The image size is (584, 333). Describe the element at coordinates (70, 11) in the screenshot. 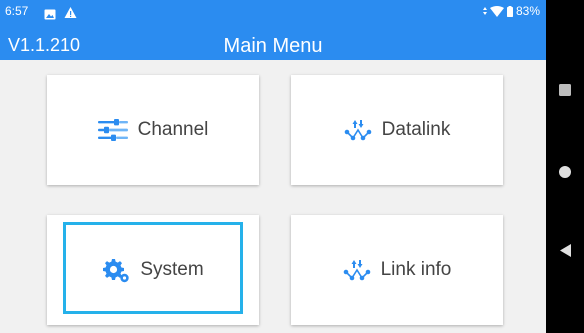

I see `warning-icon` at that location.